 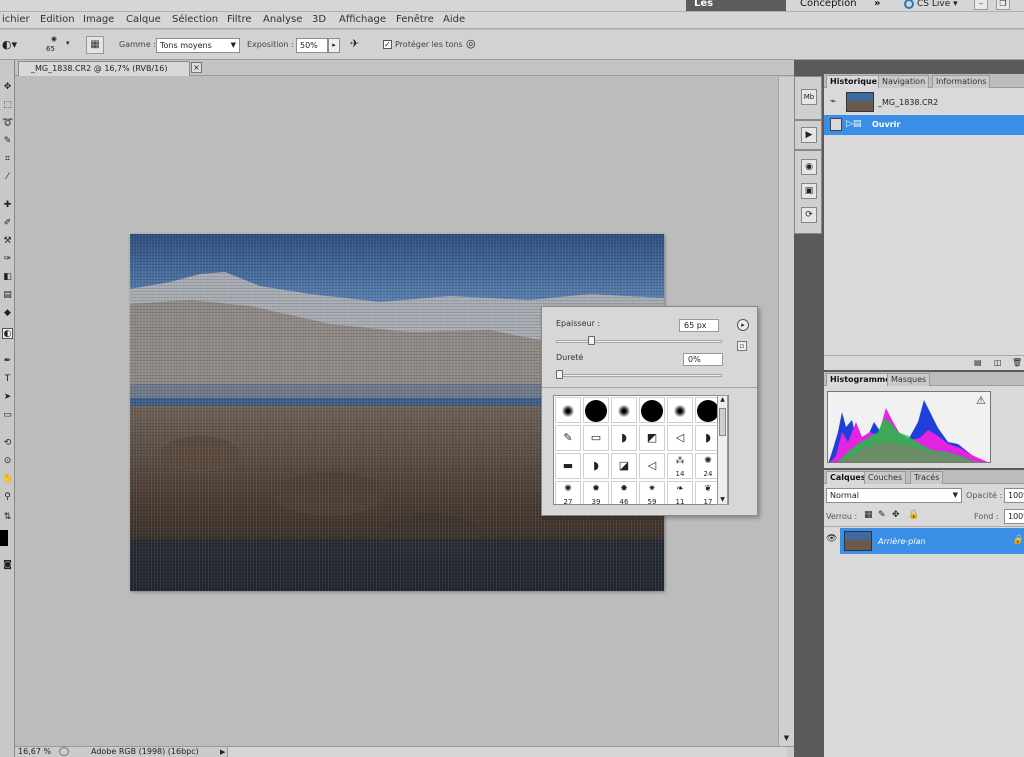 I want to click on tab-masks: Masques, so click(x=909, y=379).